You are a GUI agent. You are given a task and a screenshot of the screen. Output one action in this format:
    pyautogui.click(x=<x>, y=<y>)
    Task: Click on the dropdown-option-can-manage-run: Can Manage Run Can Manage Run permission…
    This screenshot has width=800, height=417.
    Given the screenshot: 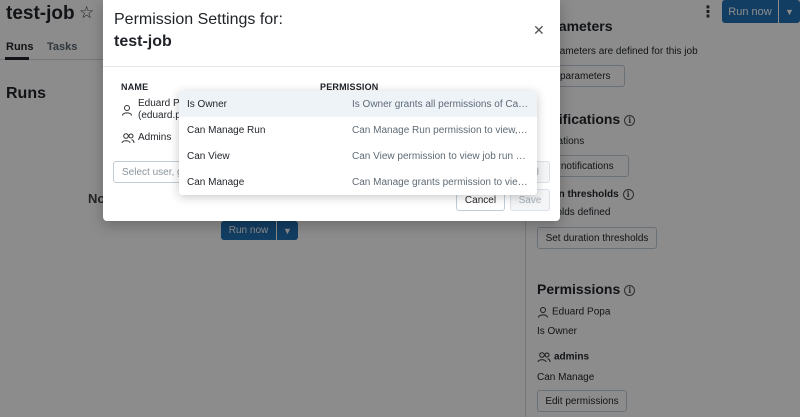 What is the action you would take?
    pyautogui.click(x=358, y=130)
    